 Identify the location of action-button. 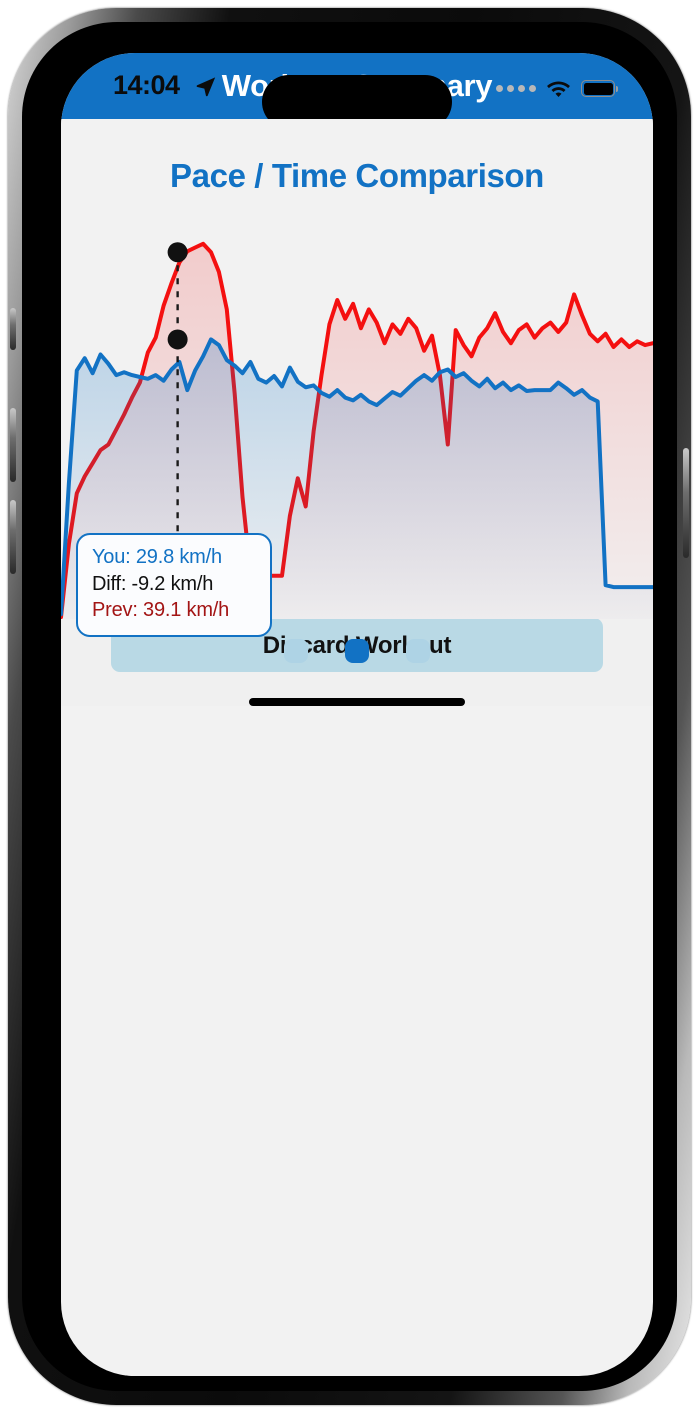
(13, 329).